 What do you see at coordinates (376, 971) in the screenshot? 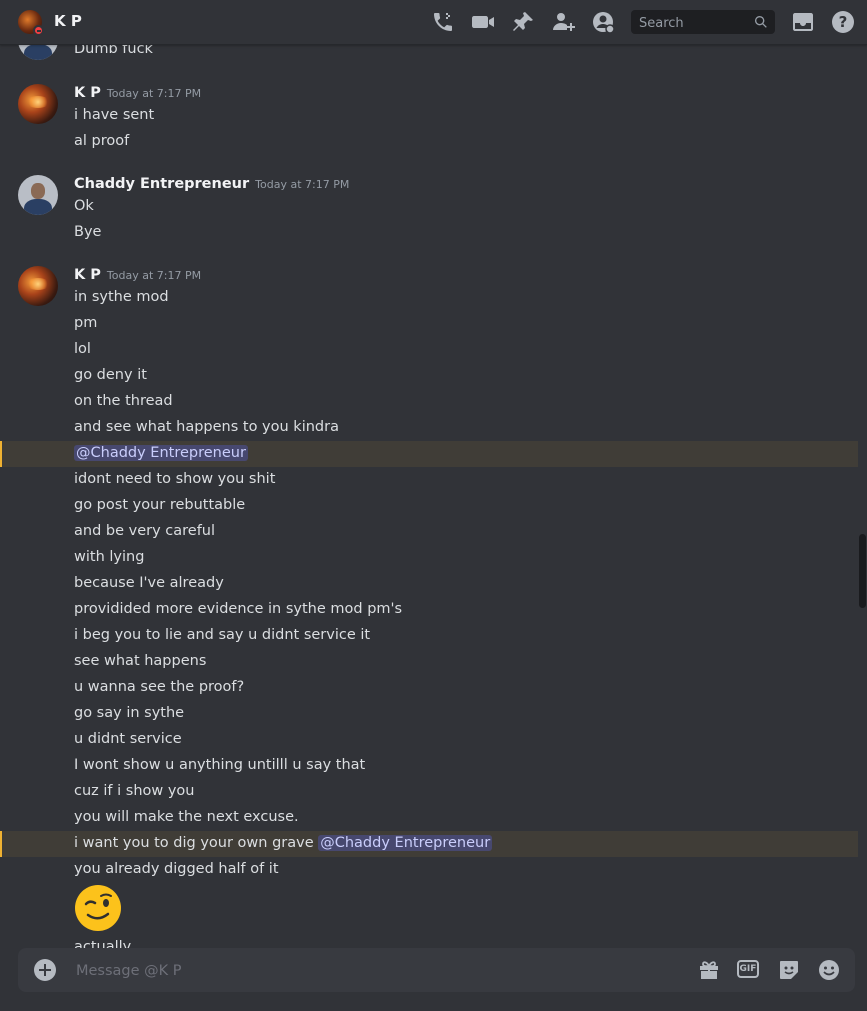
I see `message-input` at bounding box center [376, 971].